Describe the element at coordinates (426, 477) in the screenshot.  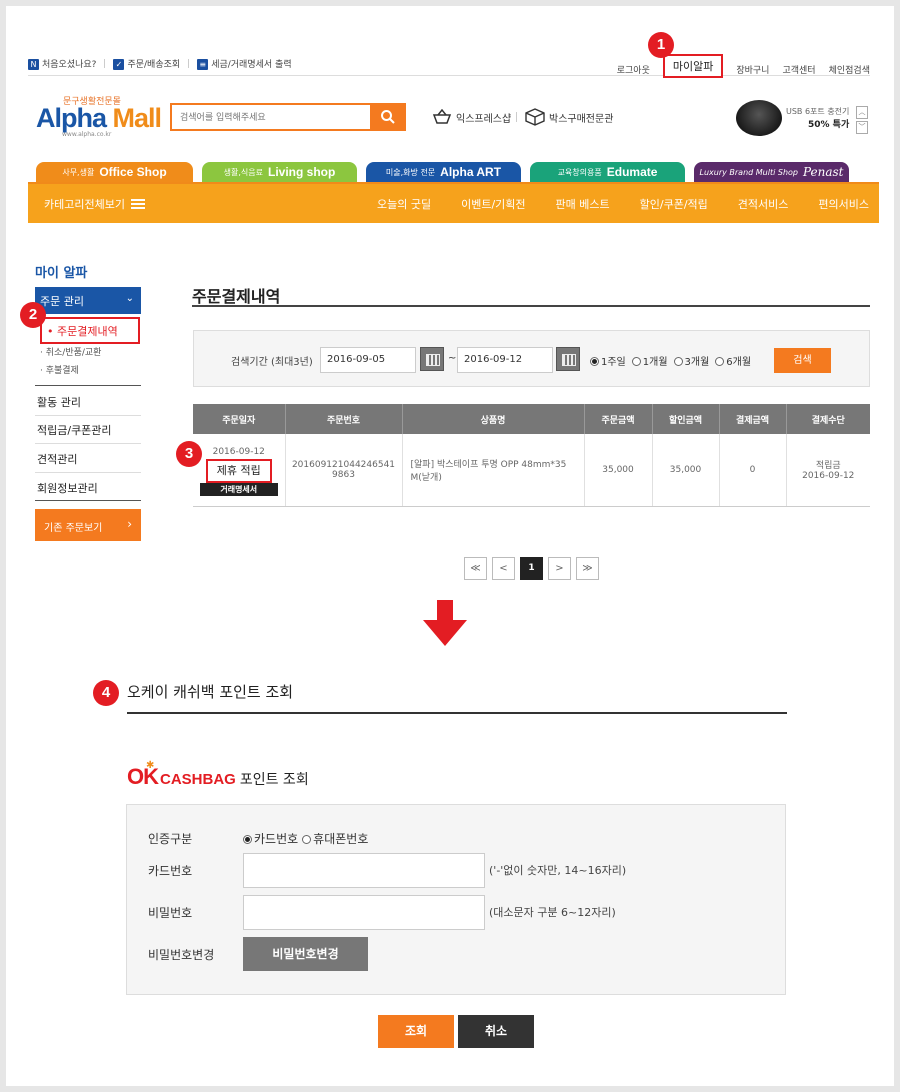
I see `product-name-line2: M(낱개)` at that location.